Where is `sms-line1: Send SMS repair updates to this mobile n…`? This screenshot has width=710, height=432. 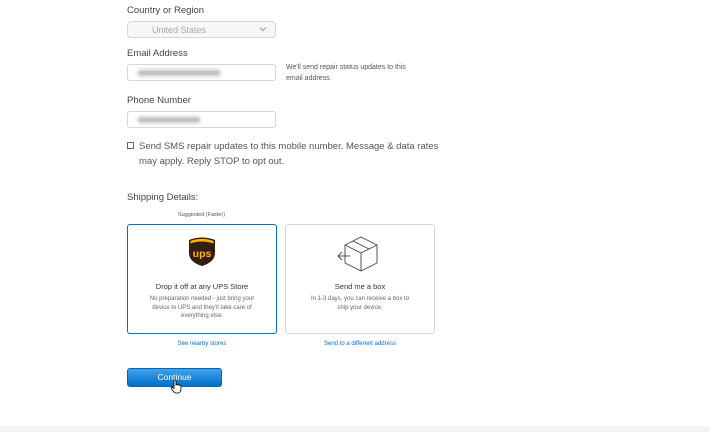
sms-line1: Send SMS repair updates to this mobile n… is located at coordinates (289, 146).